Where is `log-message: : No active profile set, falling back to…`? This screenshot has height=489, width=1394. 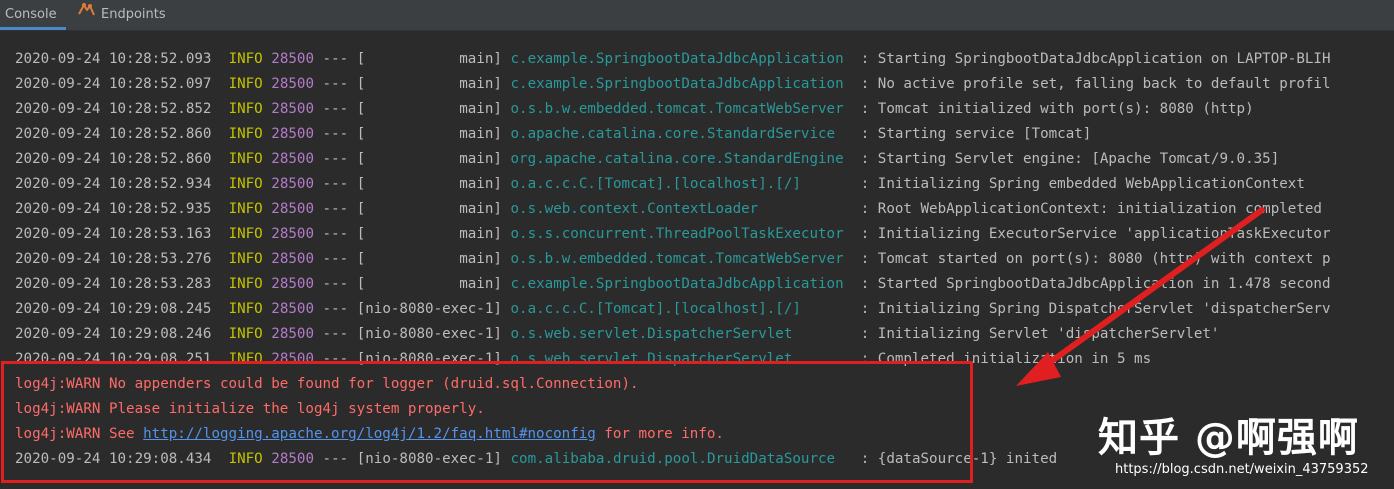 log-message: : No active profile set, falling back to… is located at coordinates (1095, 84).